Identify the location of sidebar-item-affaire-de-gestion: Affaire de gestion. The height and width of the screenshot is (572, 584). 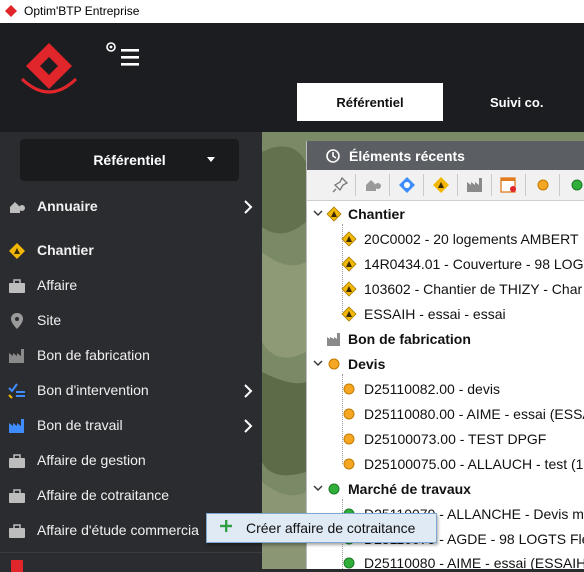
(131, 460).